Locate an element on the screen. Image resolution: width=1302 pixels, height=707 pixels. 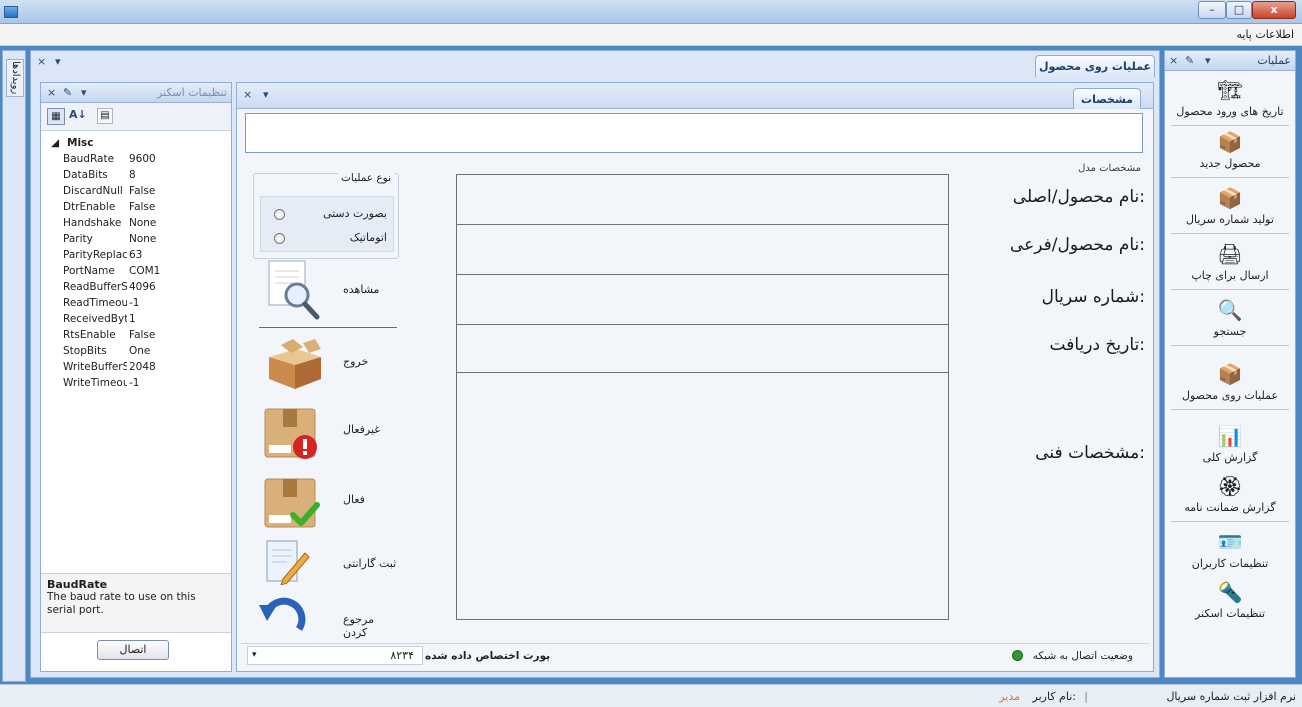
property-row: StopBits One is located at coordinates (136, 351).